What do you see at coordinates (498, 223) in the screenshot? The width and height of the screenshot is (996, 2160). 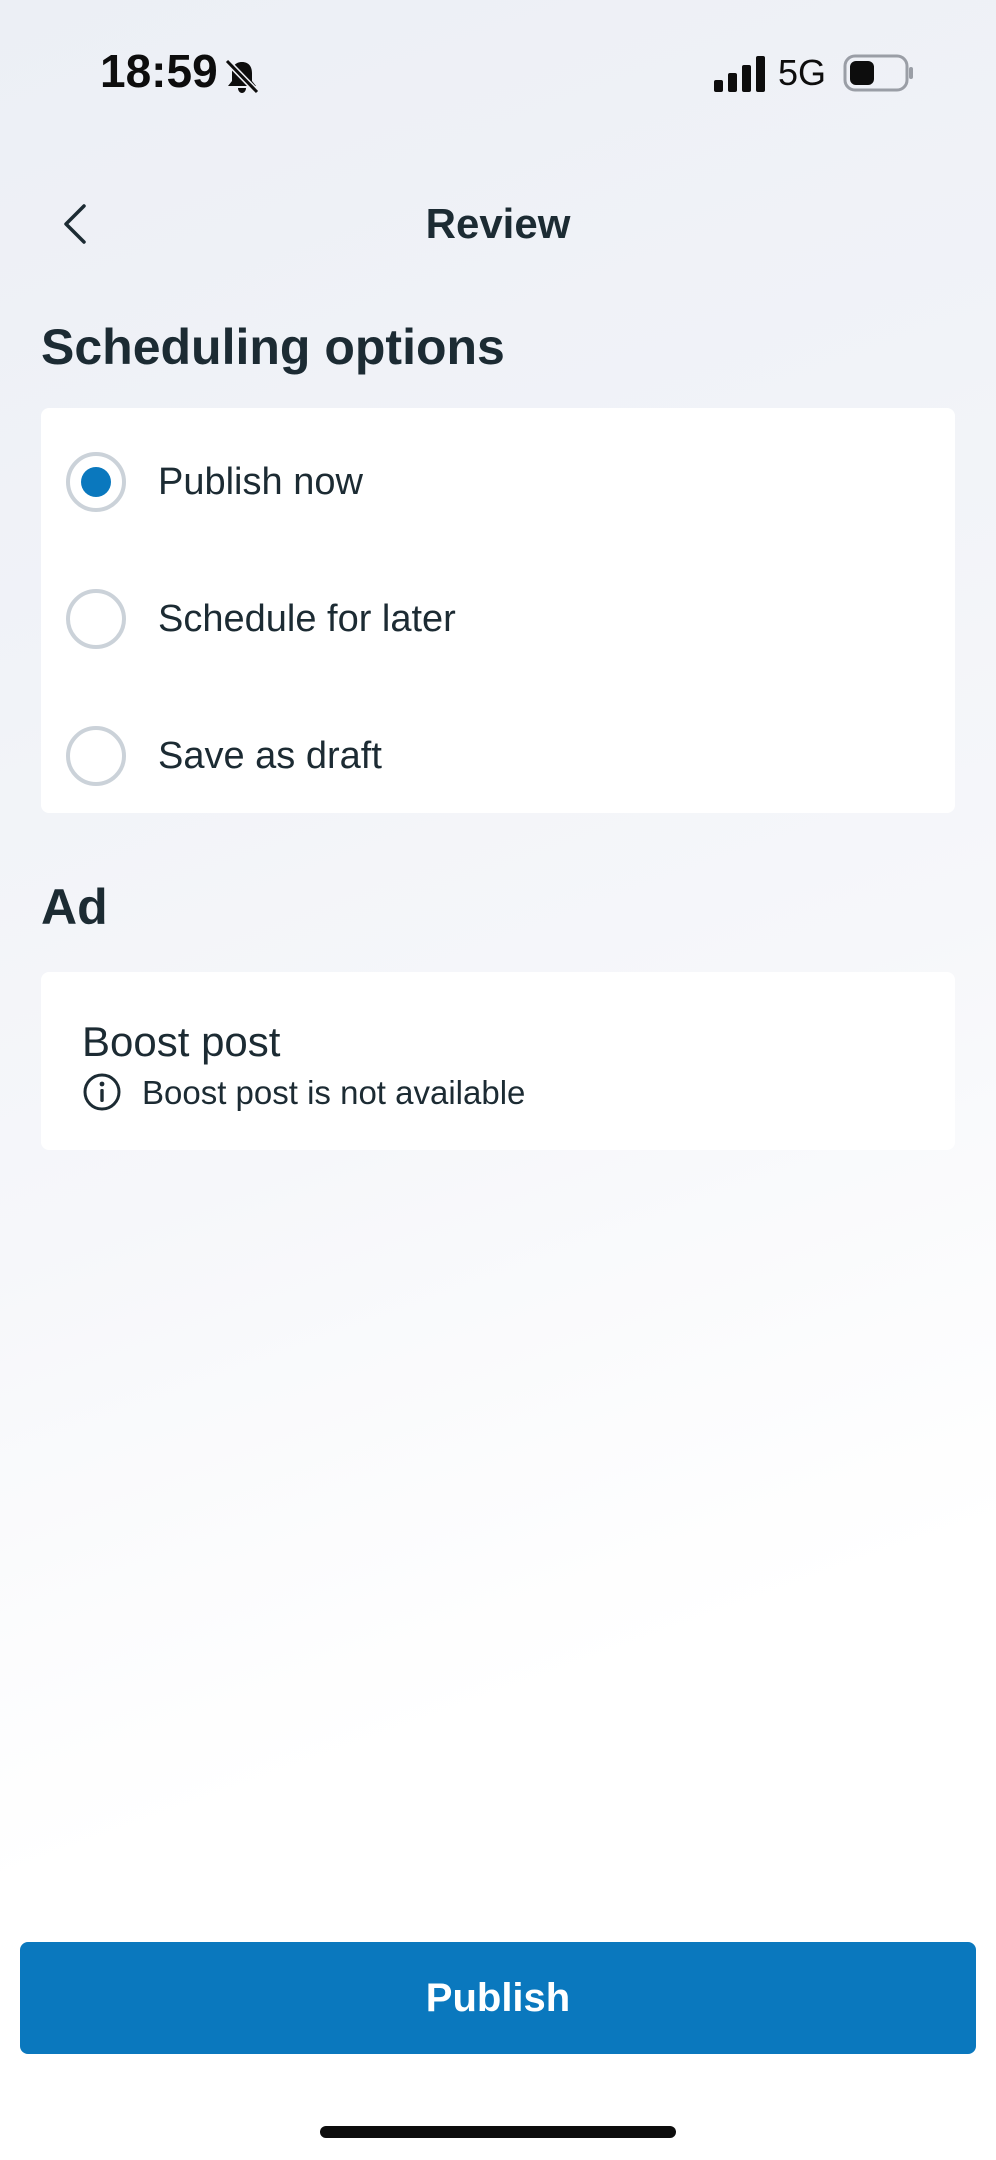 I see `page-title: Review` at bounding box center [498, 223].